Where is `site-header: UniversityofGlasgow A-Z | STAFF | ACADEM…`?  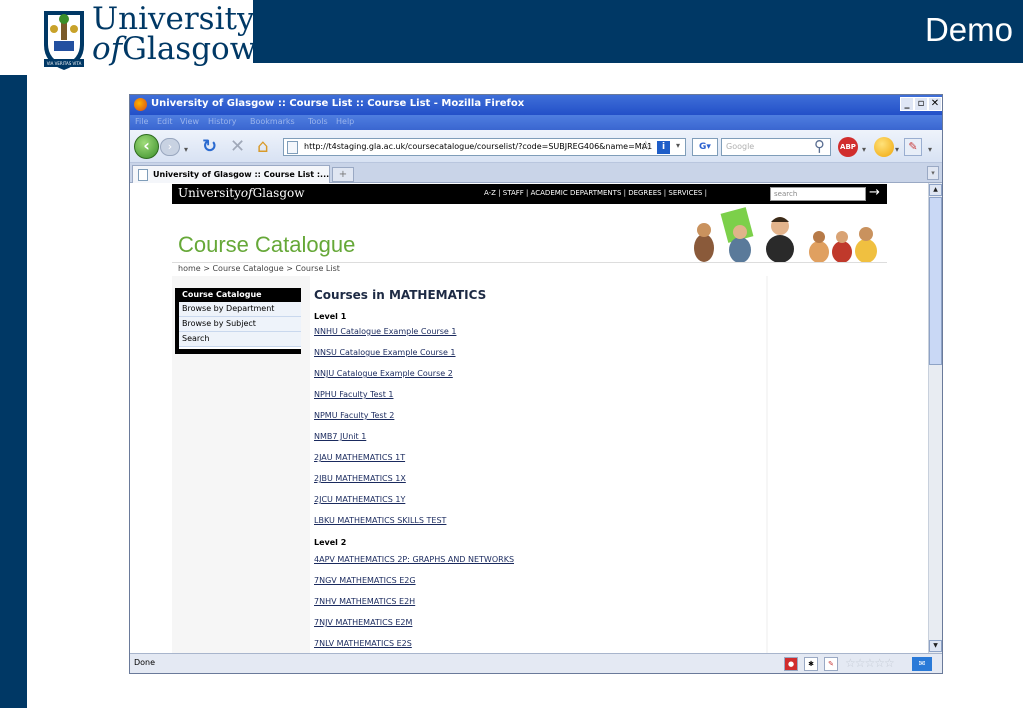 site-header: UniversityofGlasgow A-Z | STAFF | ACADEM… is located at coordinates (529, 194).